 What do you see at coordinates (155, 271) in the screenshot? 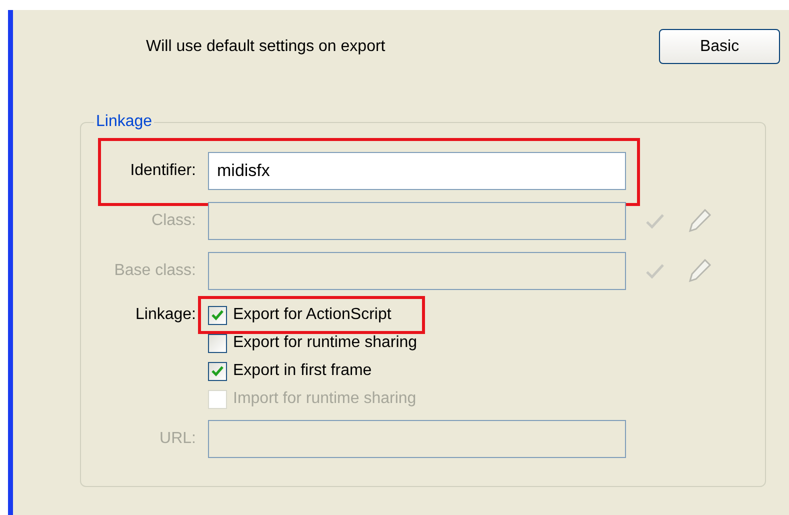
I see `field-label: Base class:` at bounding box center [155, 271].